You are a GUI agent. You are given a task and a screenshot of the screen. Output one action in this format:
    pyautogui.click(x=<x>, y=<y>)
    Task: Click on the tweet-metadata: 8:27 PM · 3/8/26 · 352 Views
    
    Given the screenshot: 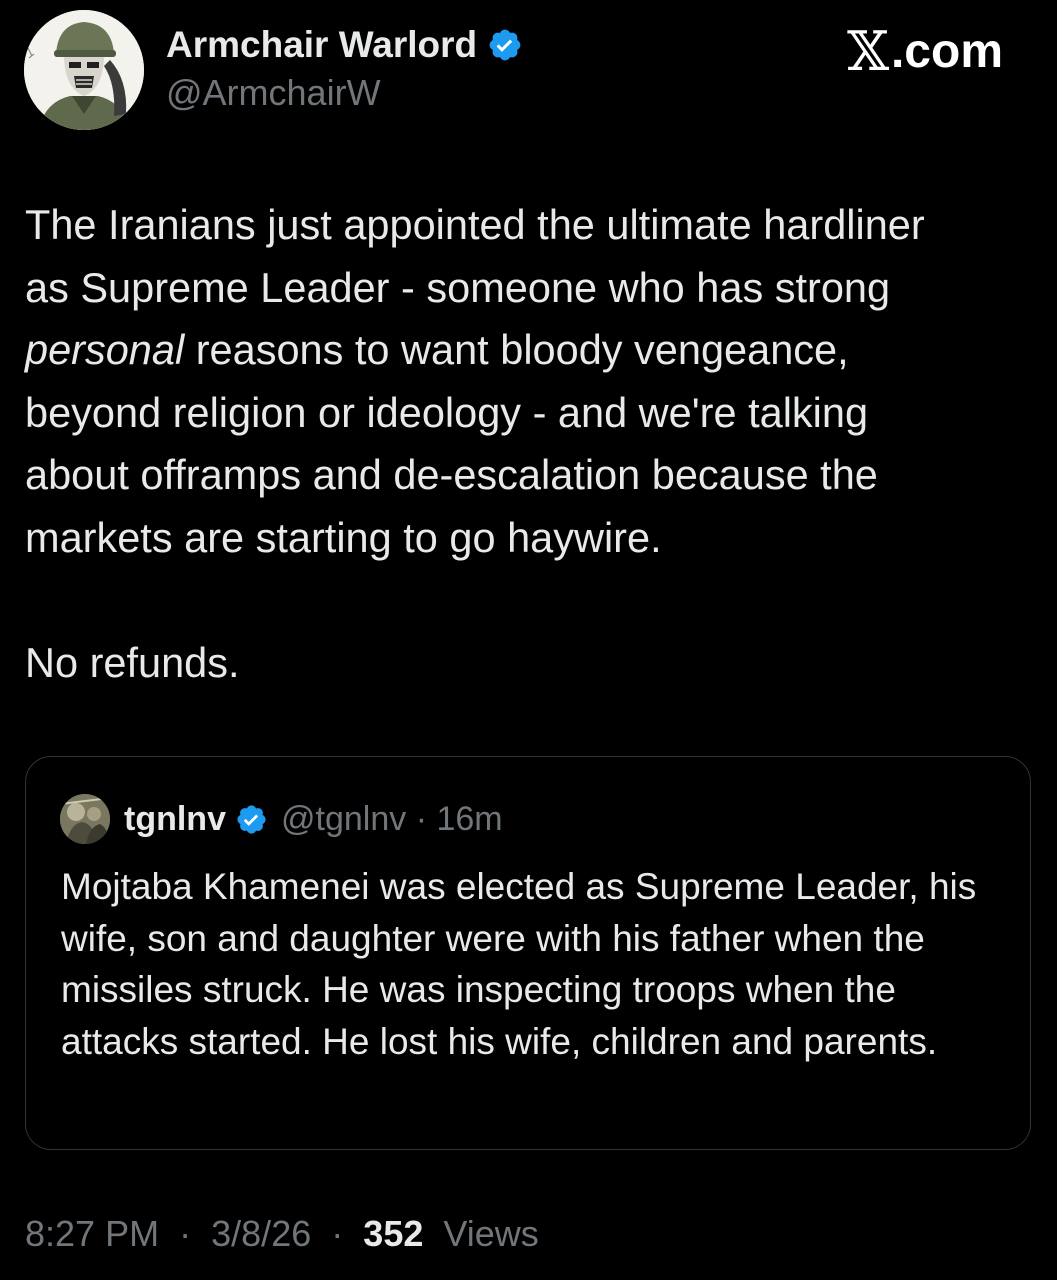 What is the action you would take?
    pyautogui.click(x=282, y=1234)
    